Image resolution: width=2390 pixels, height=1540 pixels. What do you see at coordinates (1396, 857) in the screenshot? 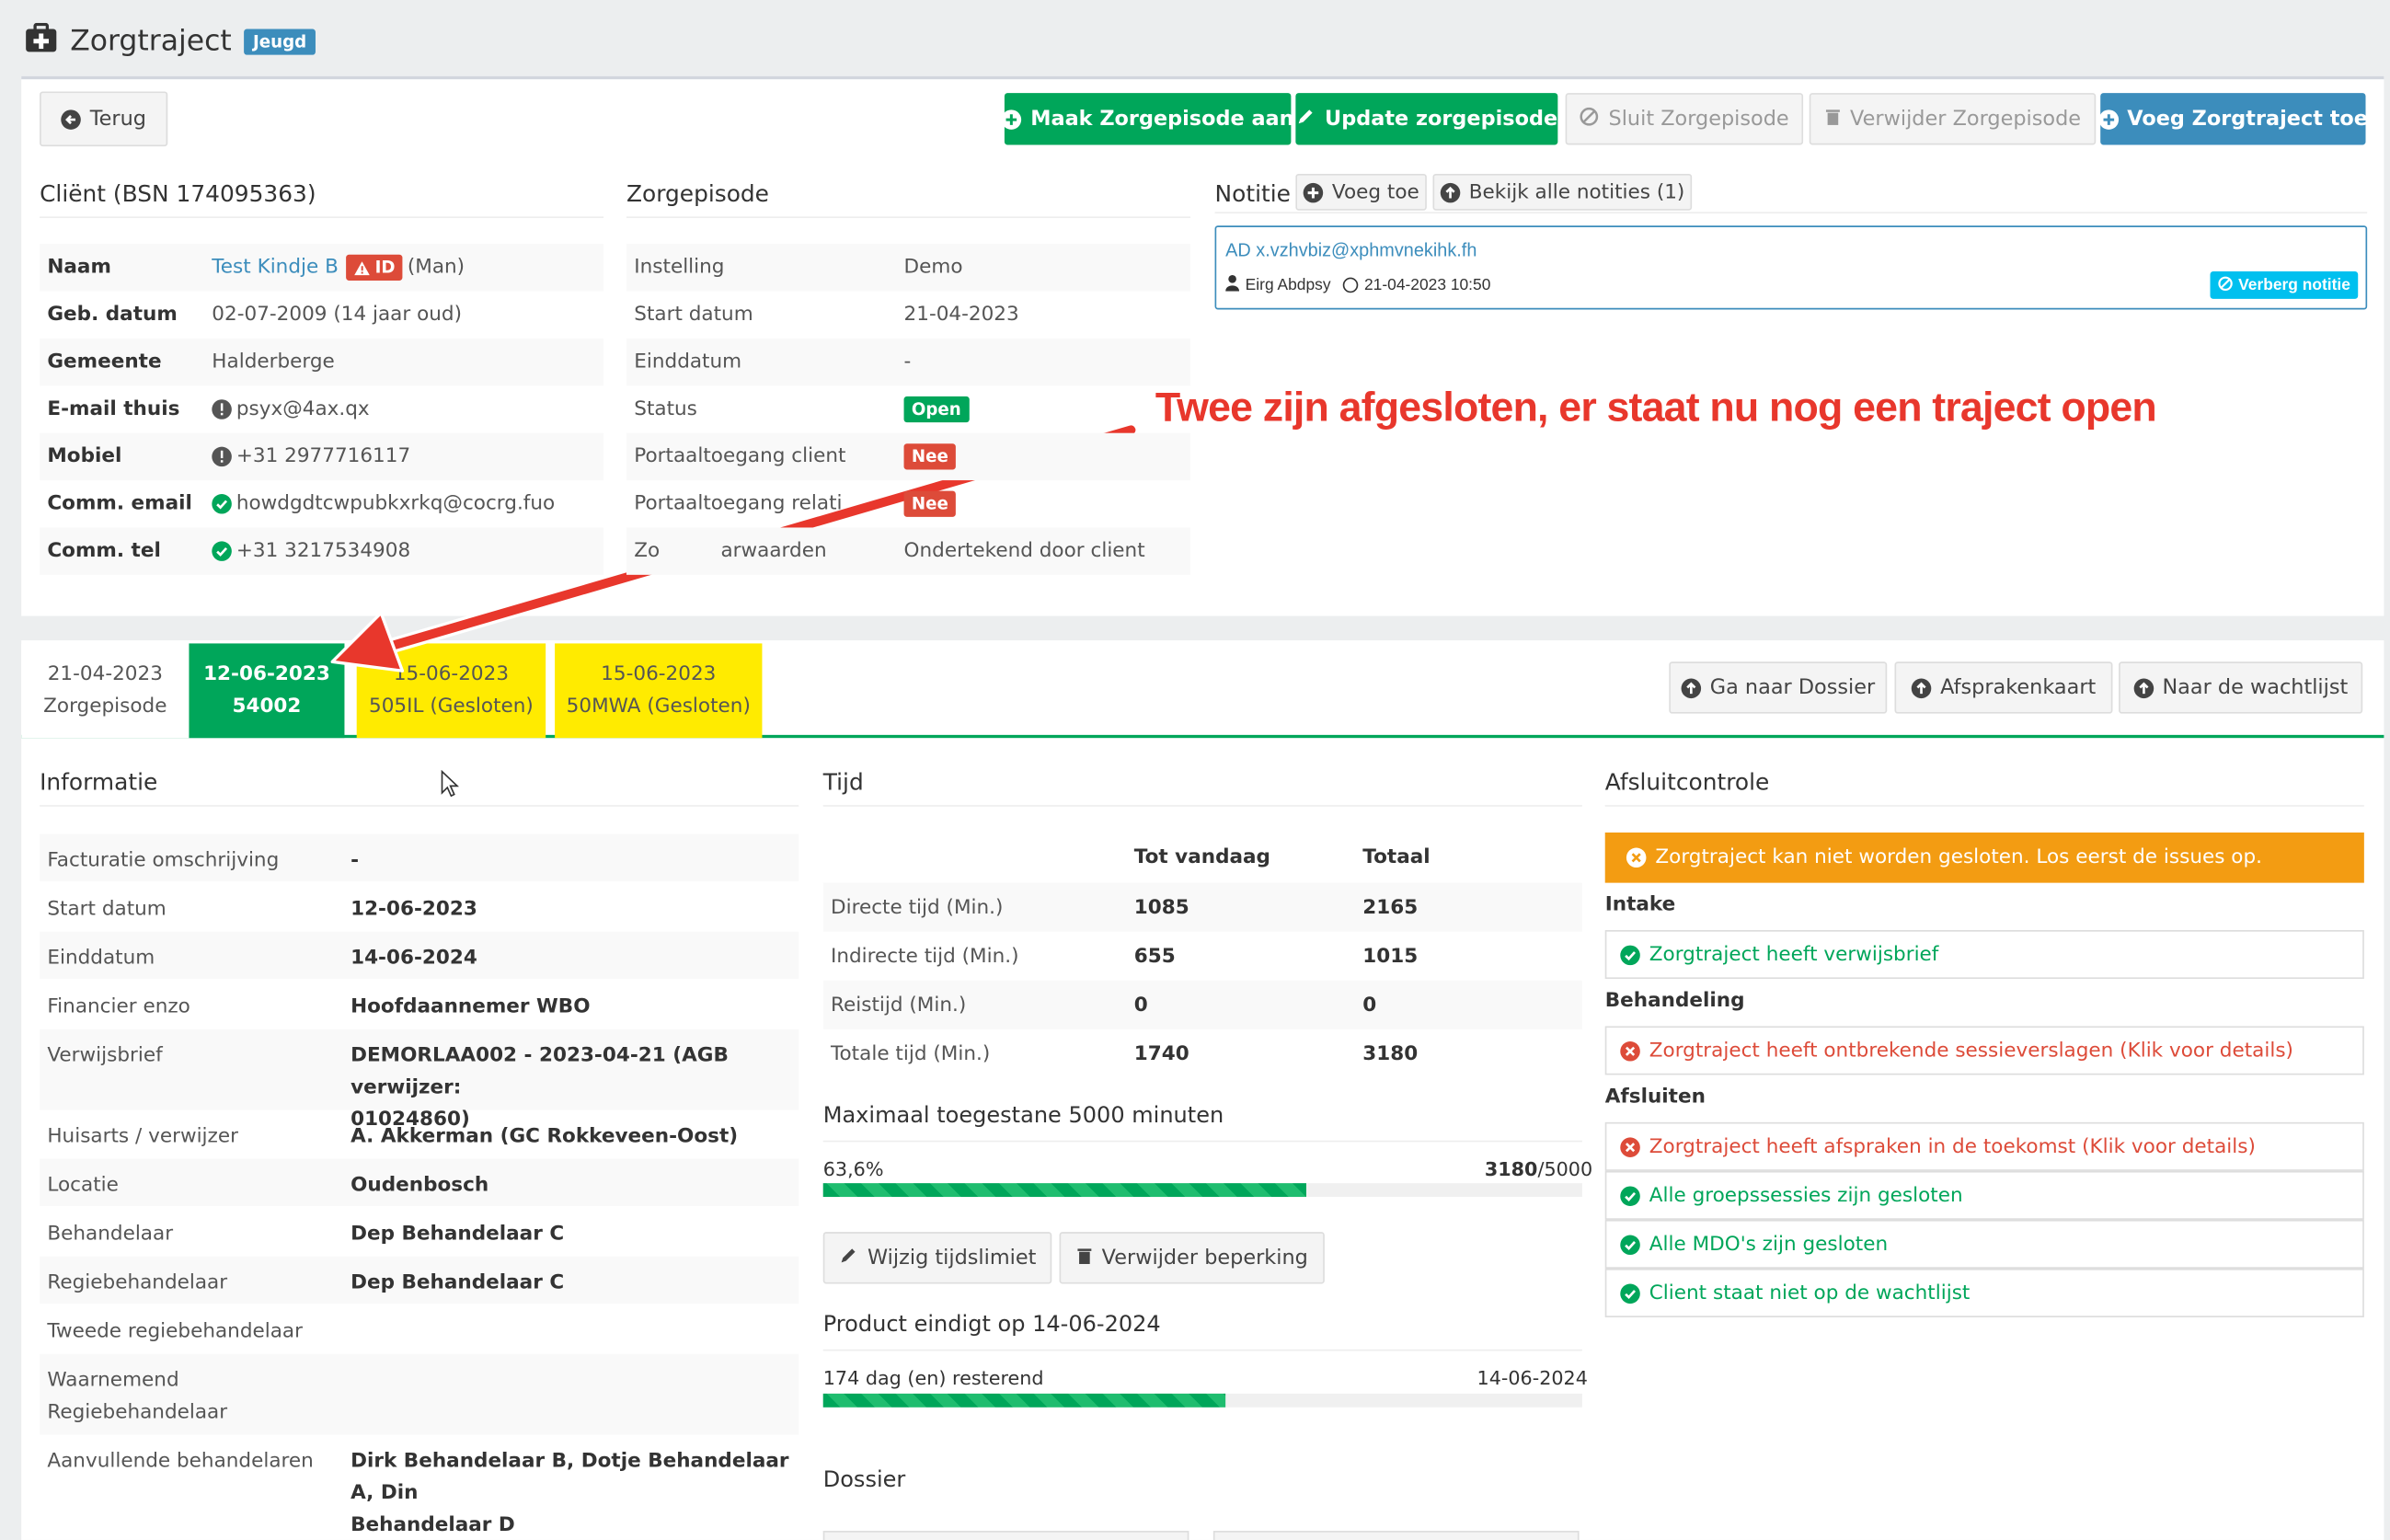
I see `col-header-total: Totaal` at bounding box center [1396, 857].